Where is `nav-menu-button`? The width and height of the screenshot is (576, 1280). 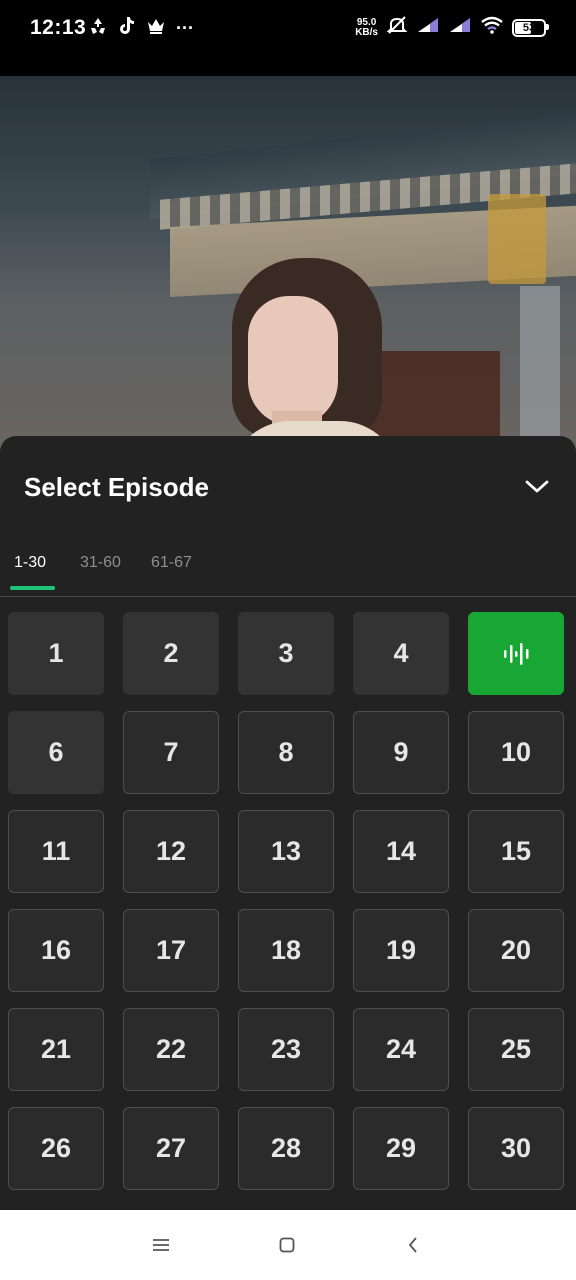 nav-menu-button is located at coordinates (161, 1245).